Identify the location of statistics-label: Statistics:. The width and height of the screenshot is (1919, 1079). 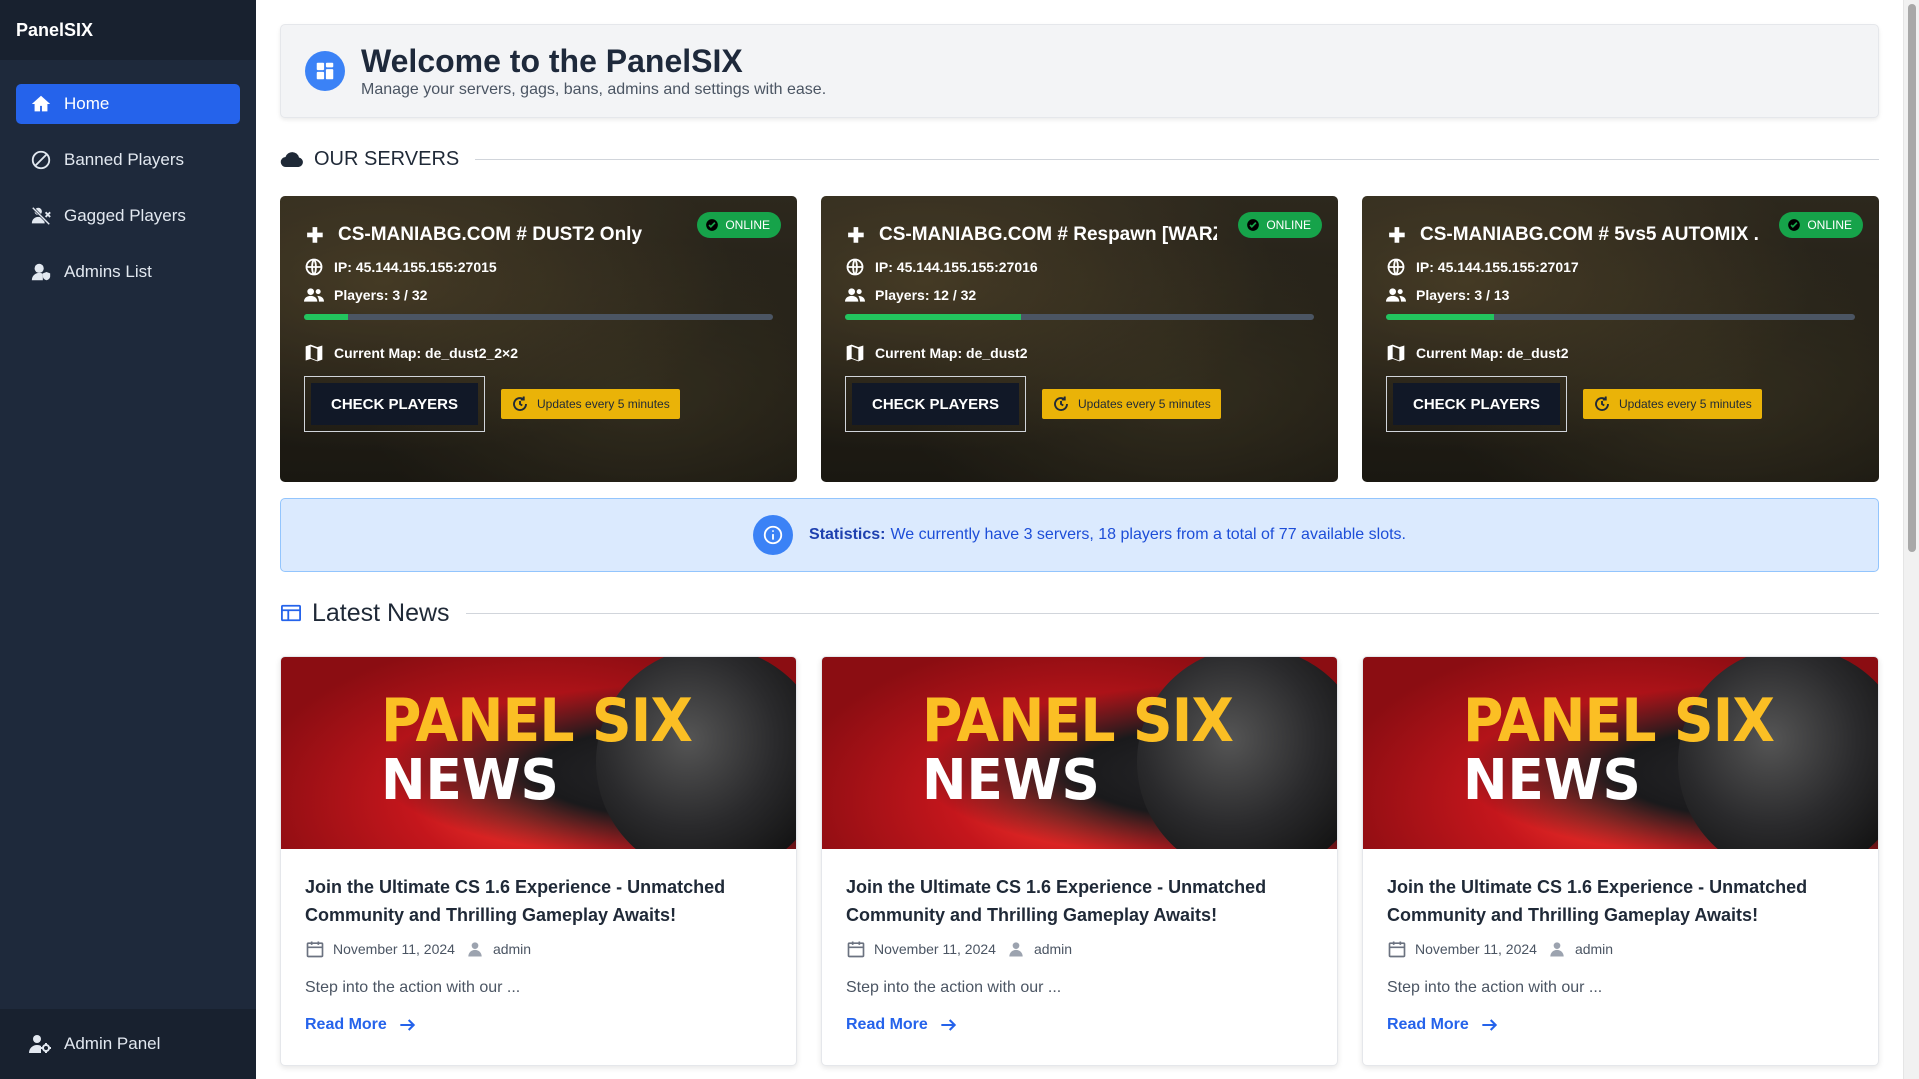
(847, 534).